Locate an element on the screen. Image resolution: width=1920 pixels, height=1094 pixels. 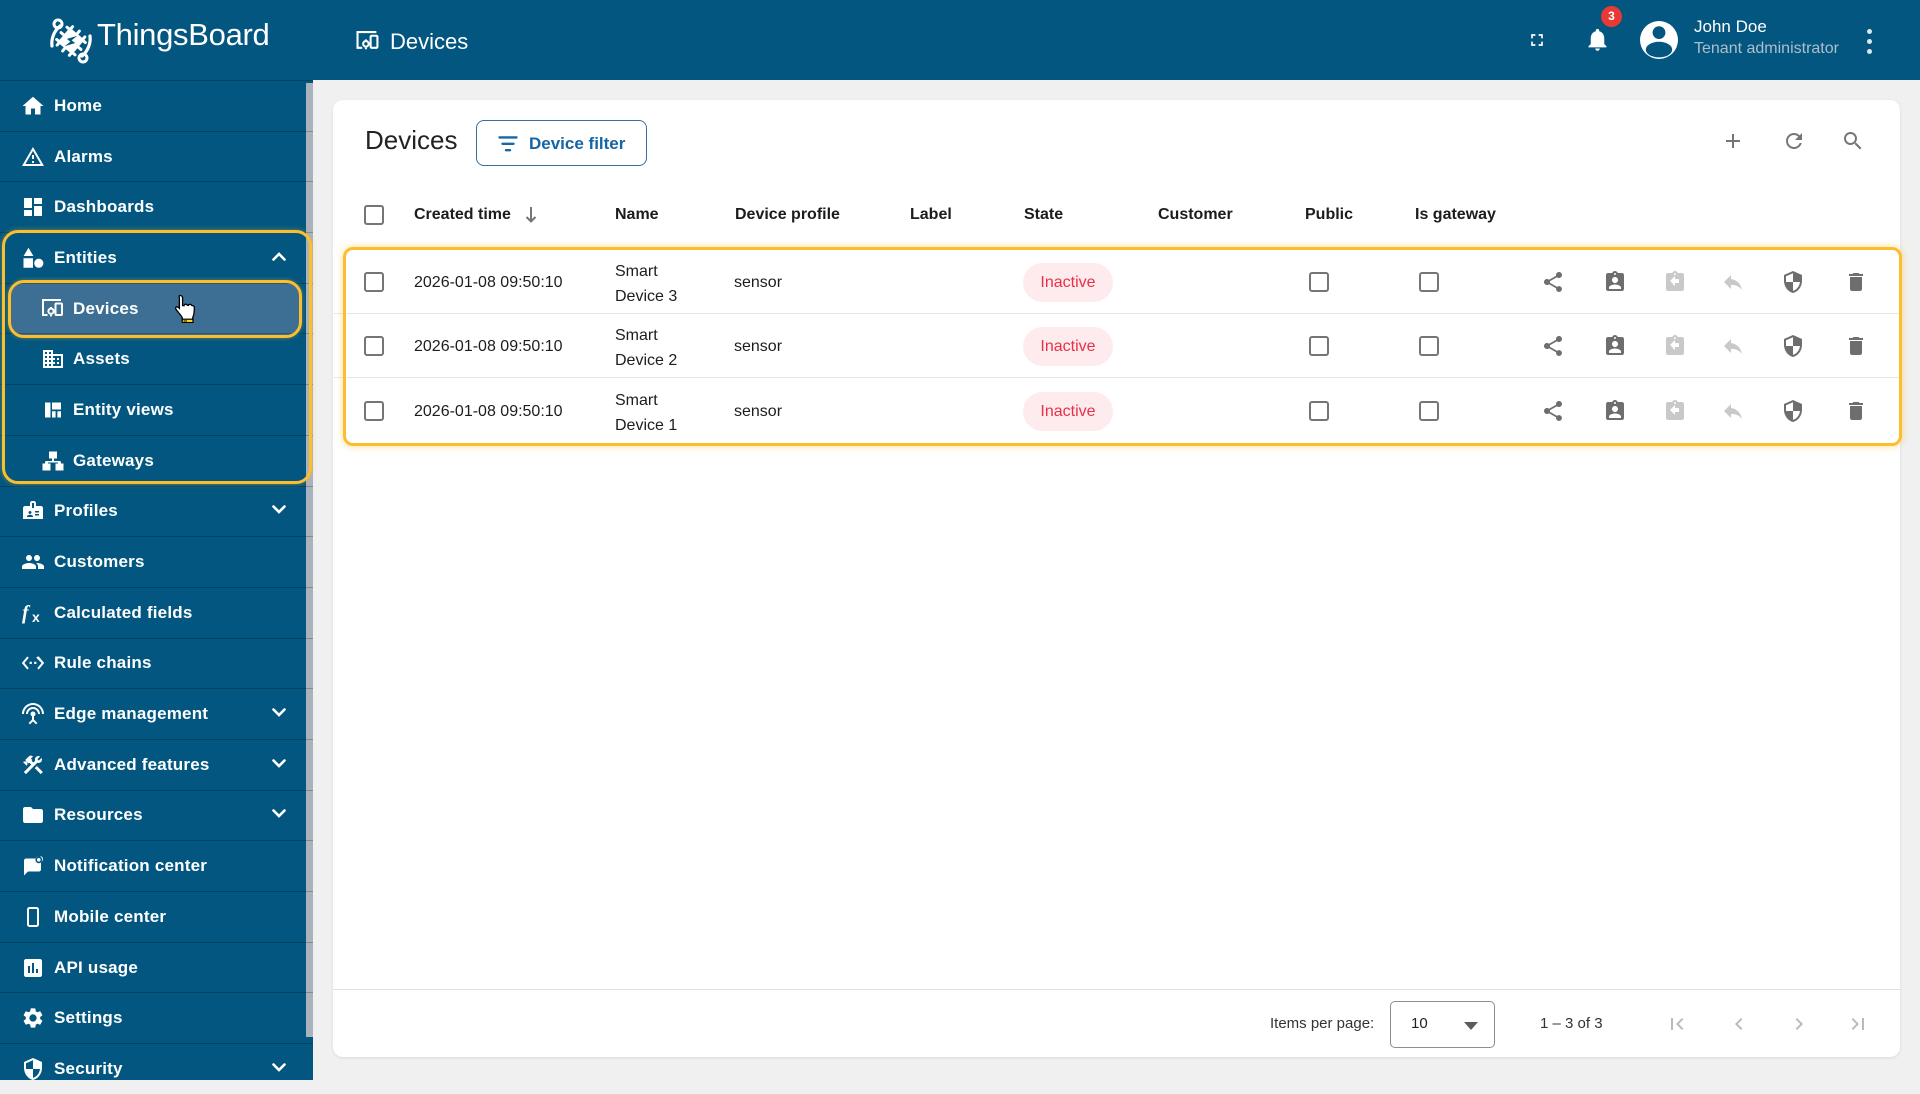
svg-text: x is located at coordinates (36, 617).